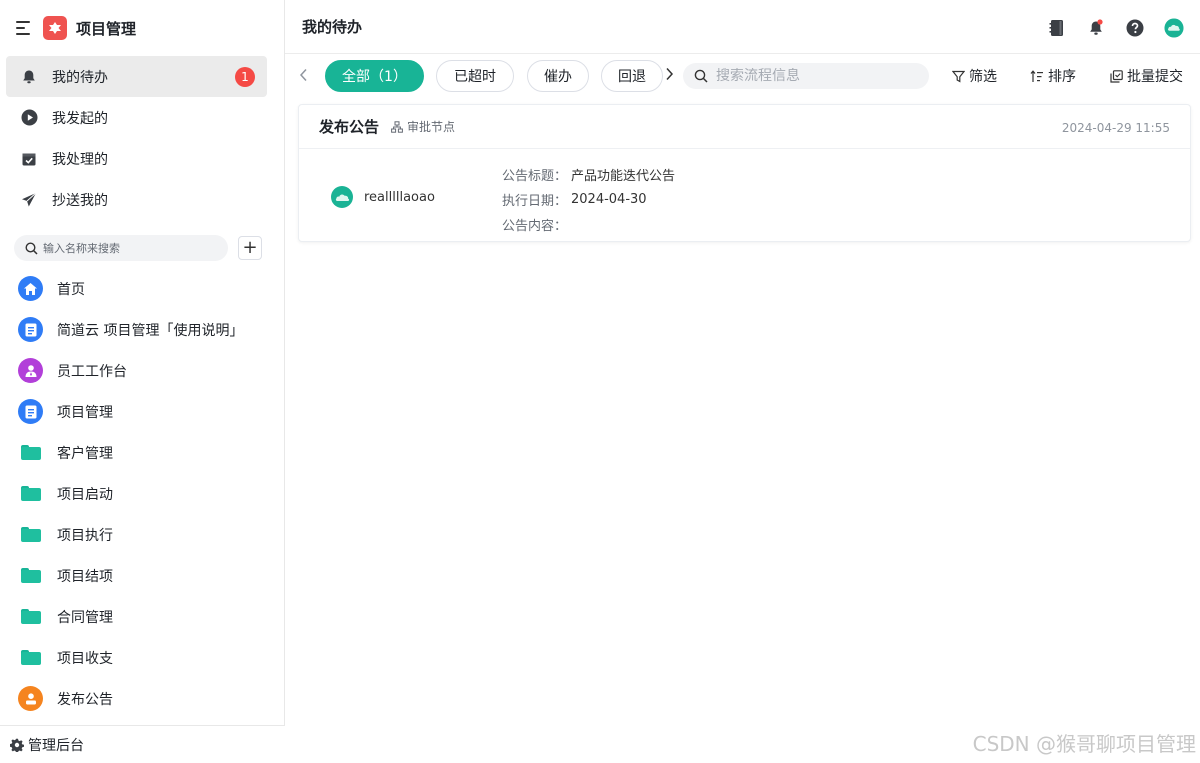 The image size is (1200, 763). I want to click on app-logo-icon, so click(55, 28).